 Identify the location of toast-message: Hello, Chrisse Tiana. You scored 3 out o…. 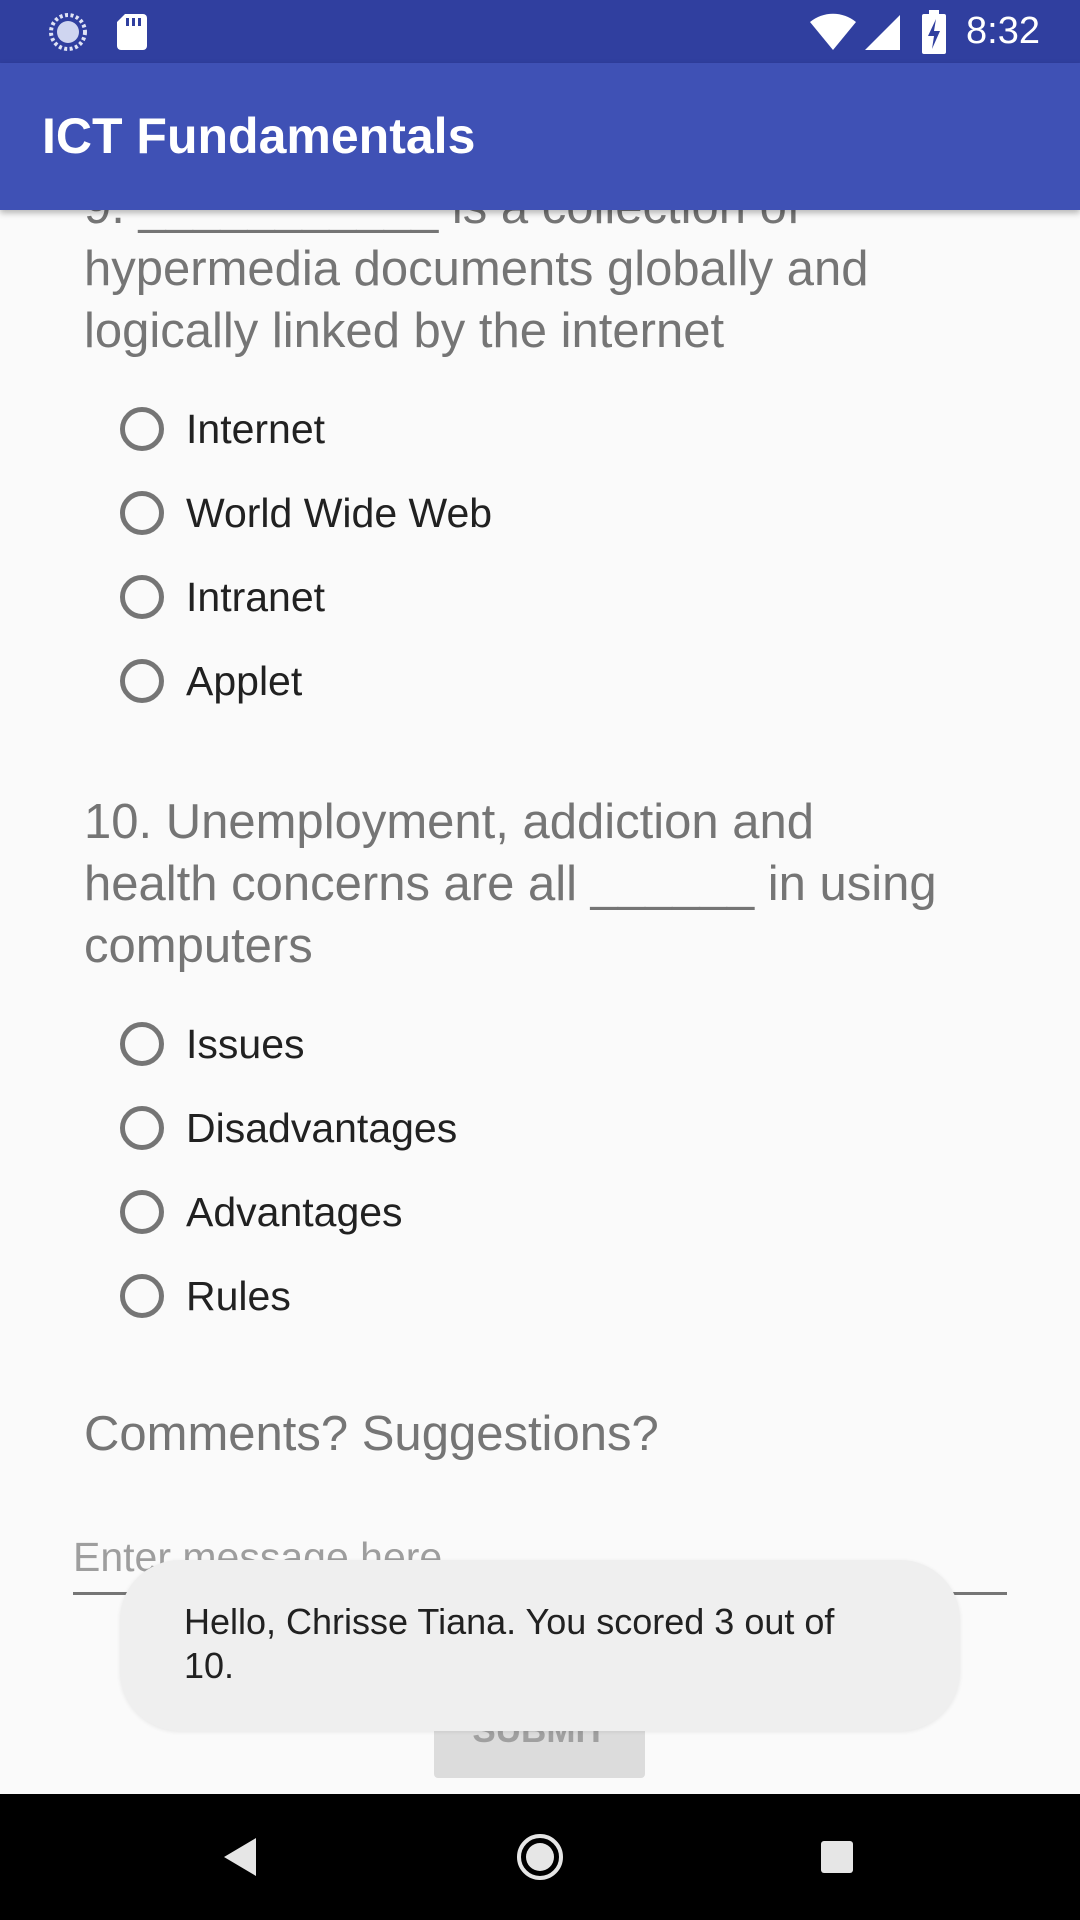
(509, 1643).